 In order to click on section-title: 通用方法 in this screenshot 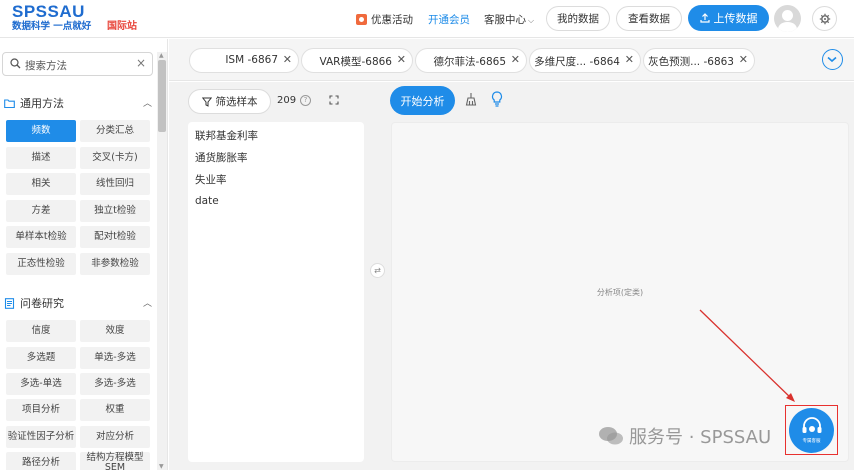, I will do `click(42, 103)`.